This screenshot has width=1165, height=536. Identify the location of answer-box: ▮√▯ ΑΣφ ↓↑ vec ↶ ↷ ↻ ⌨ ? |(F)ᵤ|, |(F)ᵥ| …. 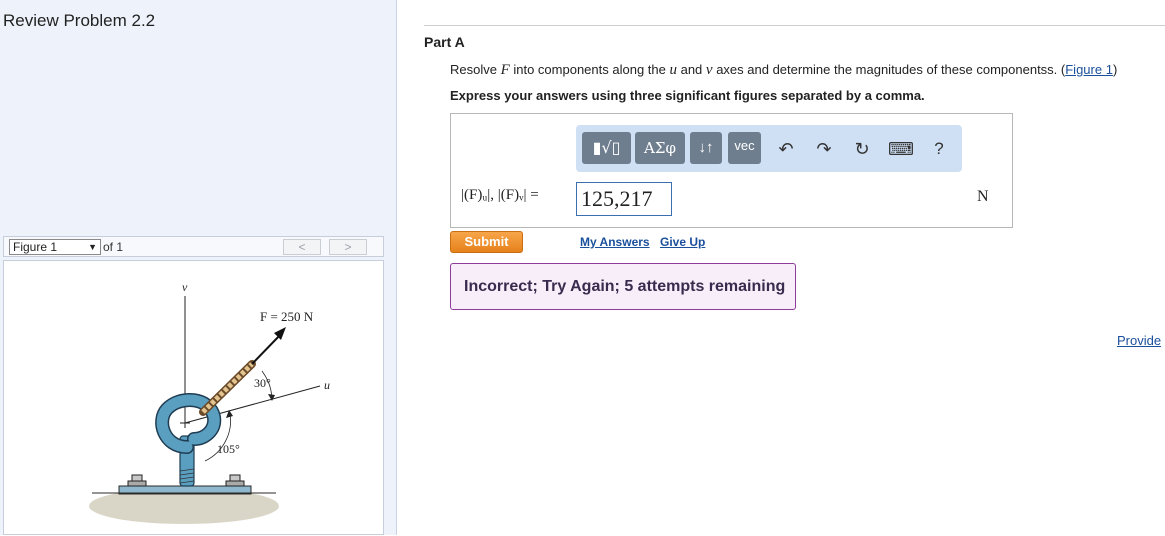
(731, 170).